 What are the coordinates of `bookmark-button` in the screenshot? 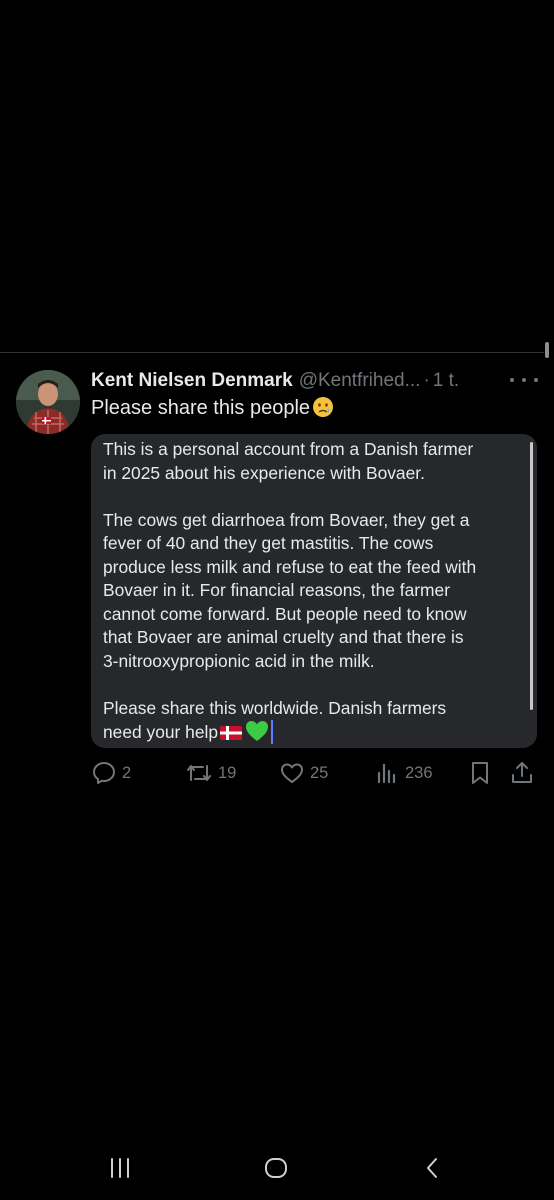 It's located at (480, 773).